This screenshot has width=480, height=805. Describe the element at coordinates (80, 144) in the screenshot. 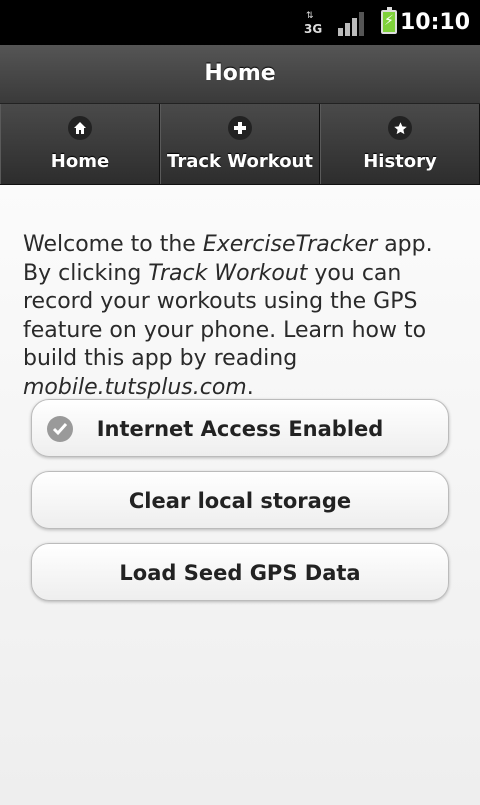

I see `tab-home: Home` at that location.